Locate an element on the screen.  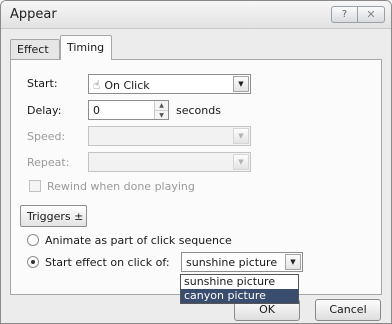
start-value-wrap: ☝ On Click is located at coordinates (121, 85).